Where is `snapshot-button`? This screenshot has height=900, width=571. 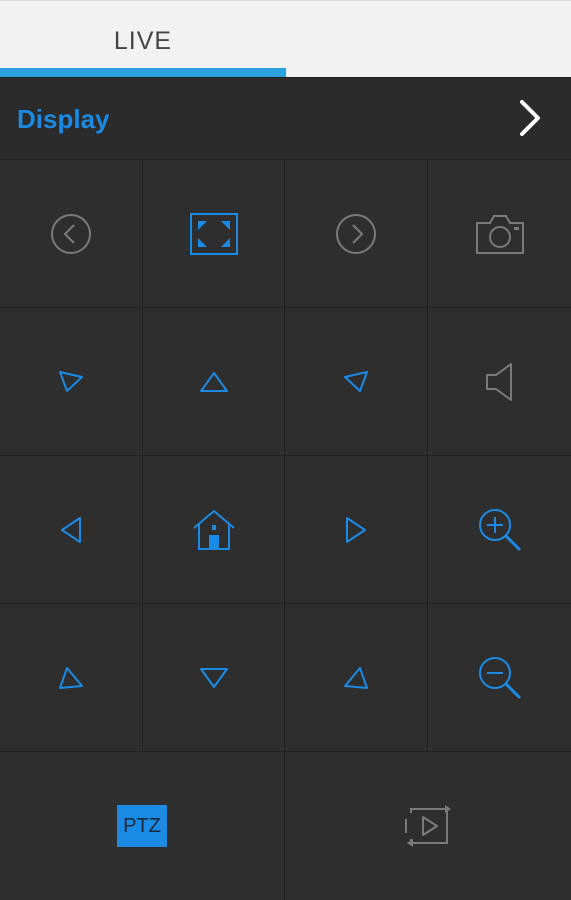 snapshot-button is located at coordinates (499, 234).